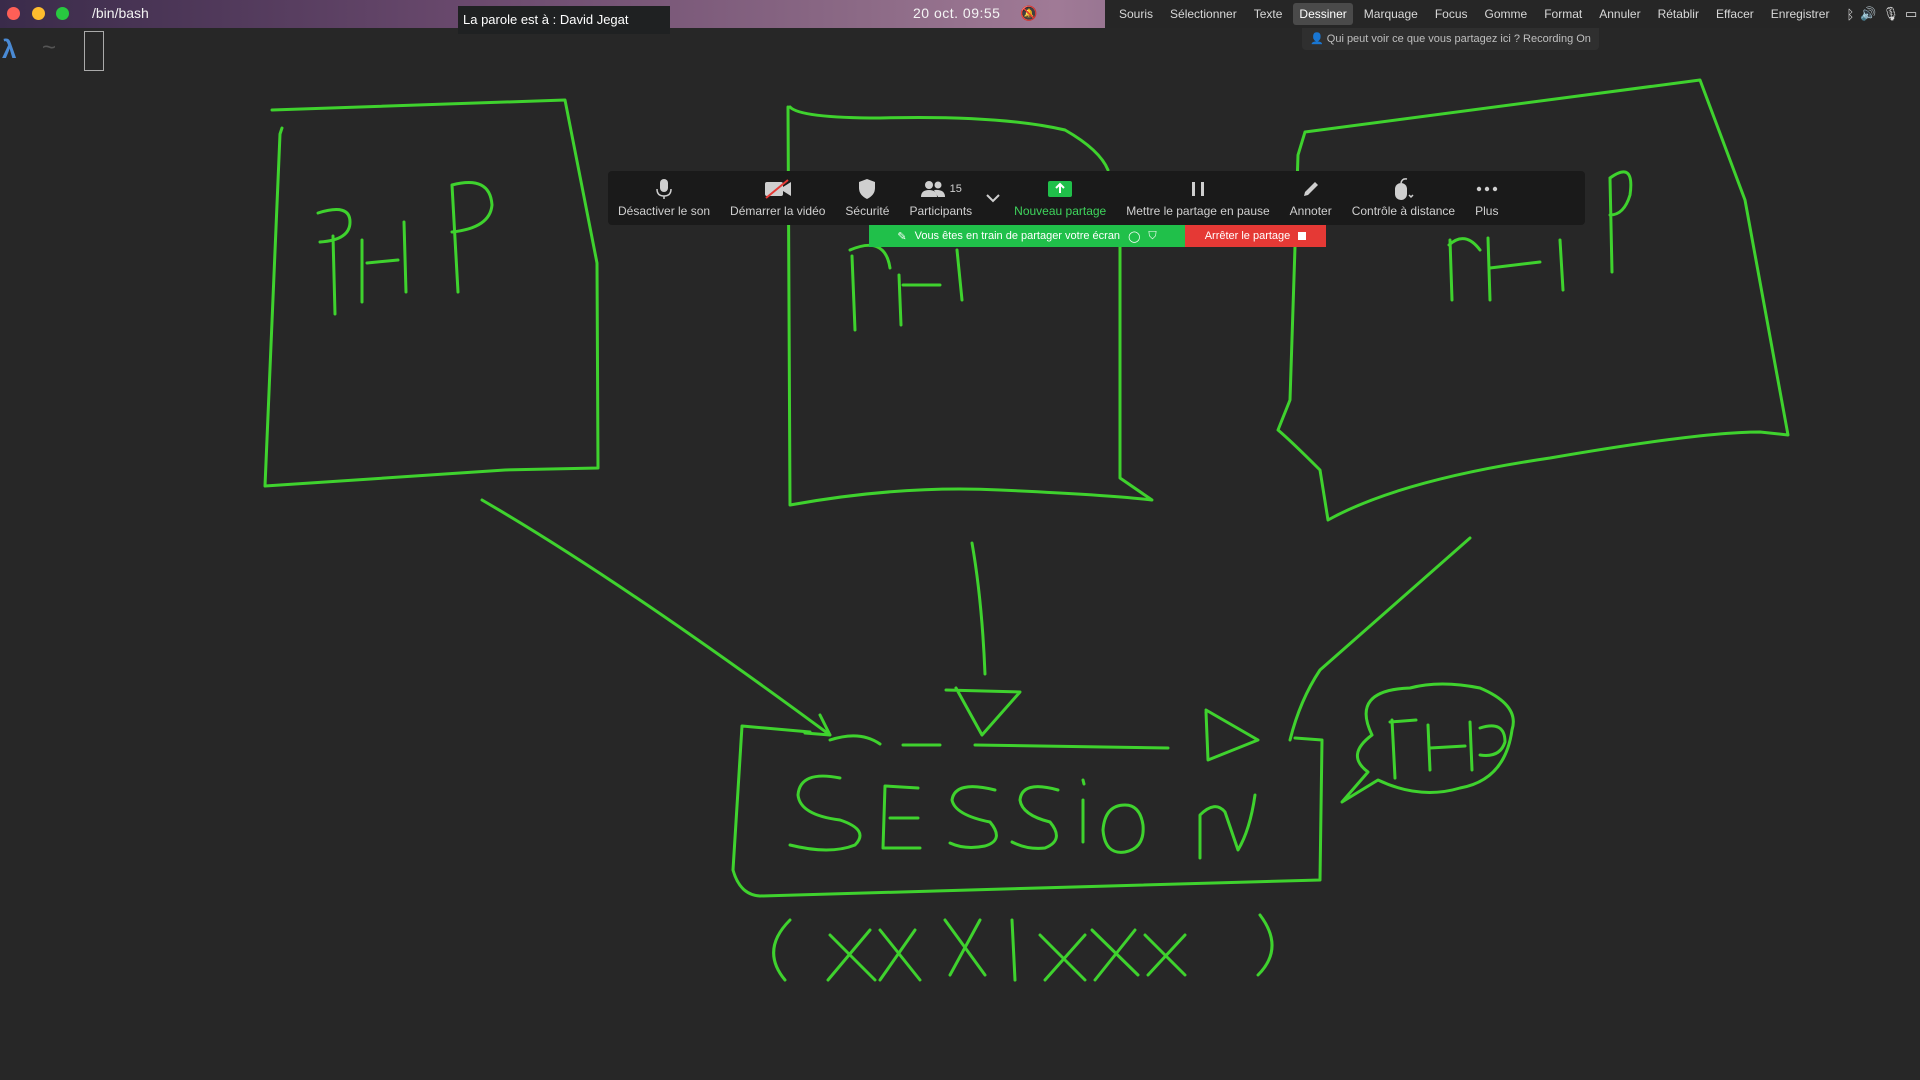 The width and height of the screenshot is (1920, 1080). I want to click on pause-share-button: Mettre le partage en pause, so click(1198, 198).